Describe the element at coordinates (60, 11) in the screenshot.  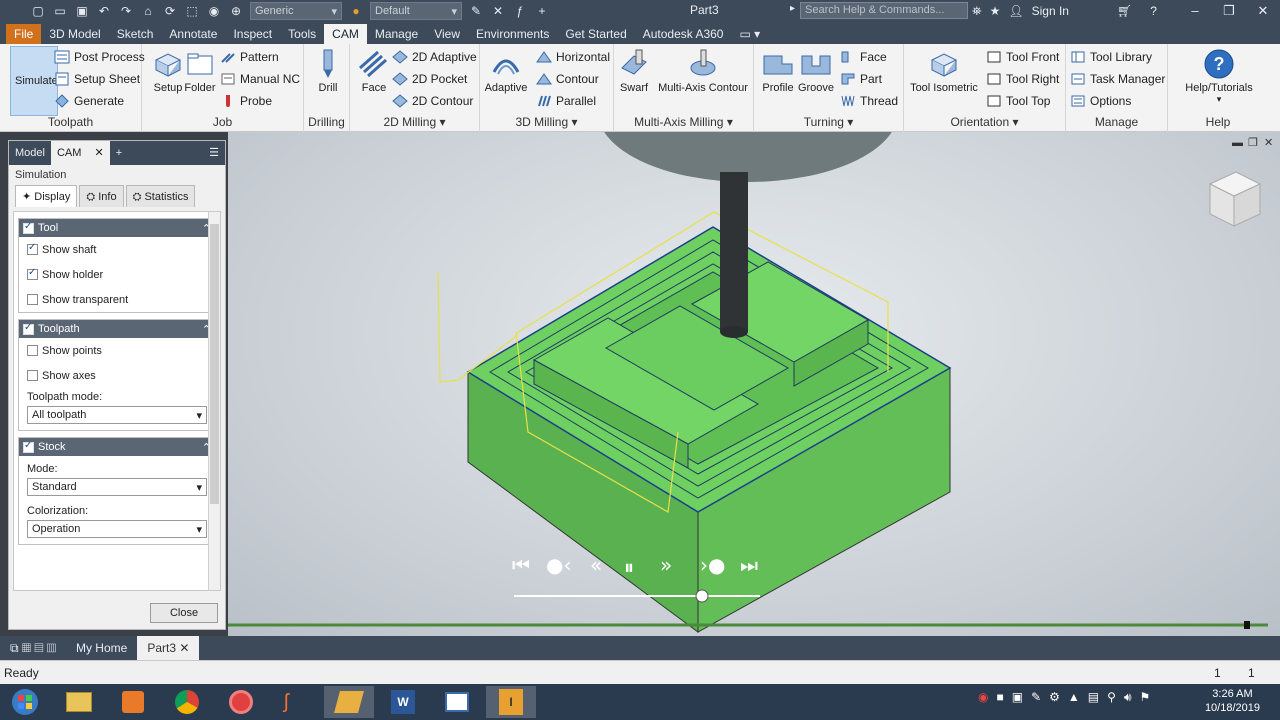
I see `open-folder-icon: ▭` at that location.